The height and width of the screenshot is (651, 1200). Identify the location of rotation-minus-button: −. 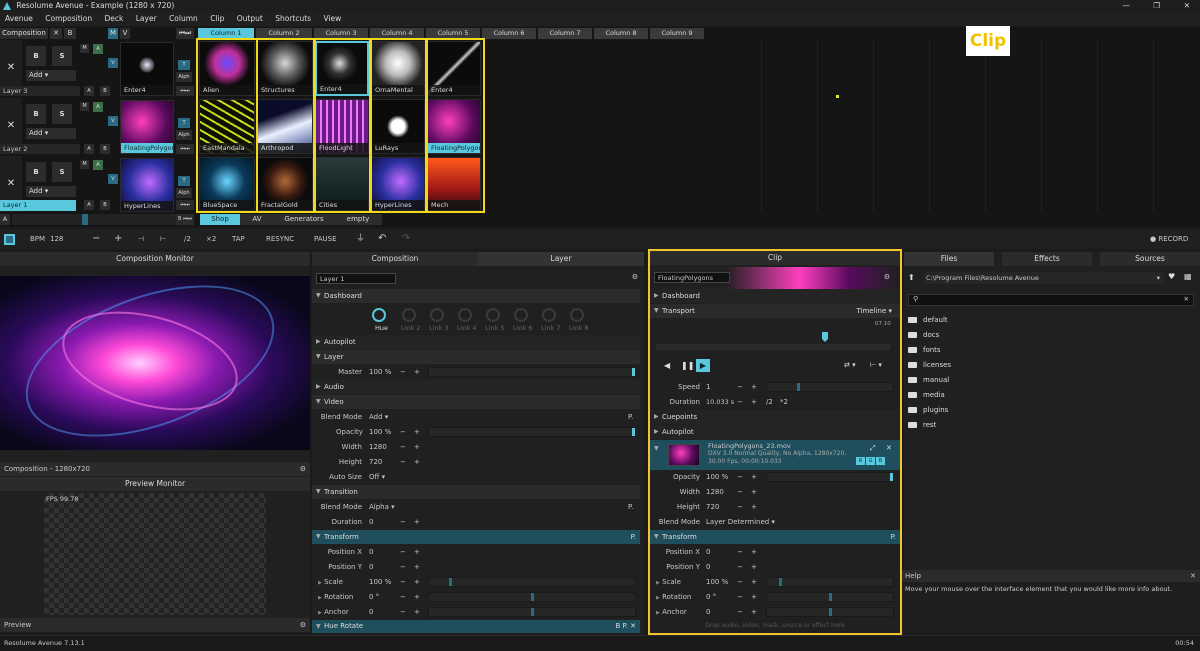
(403, 597).